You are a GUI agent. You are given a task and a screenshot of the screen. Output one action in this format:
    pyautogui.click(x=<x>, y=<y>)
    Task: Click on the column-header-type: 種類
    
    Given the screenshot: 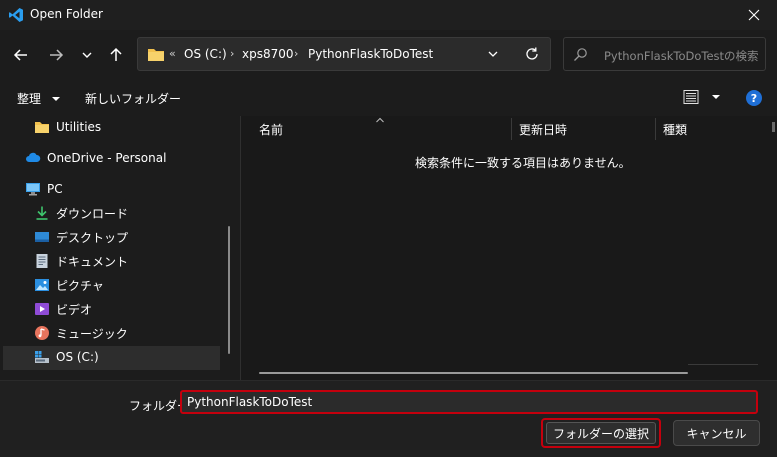 What is the action you would take?
    pyautogui.click(x=675, y=129)
    